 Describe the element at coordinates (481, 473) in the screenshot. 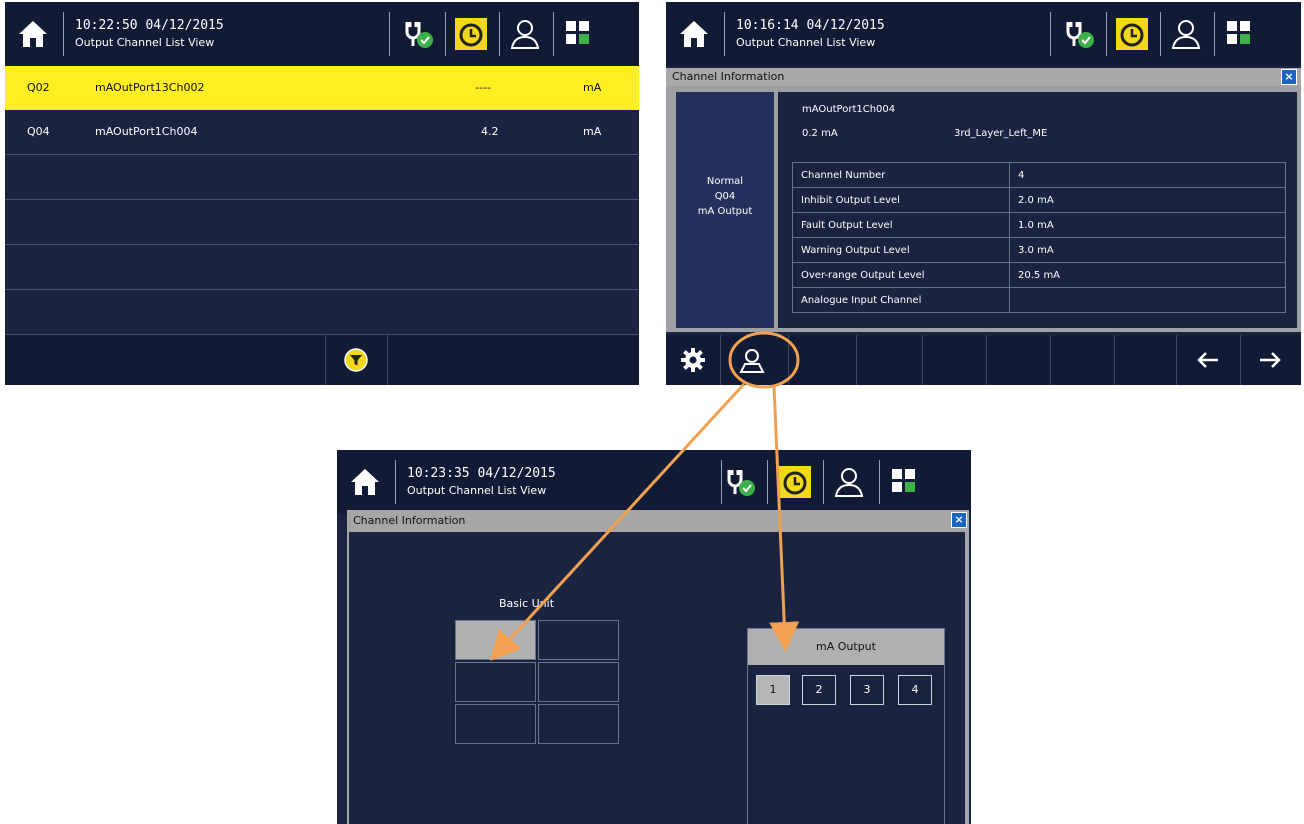

I see `clock-text: 10:23:35 04/12/2015` at that location.